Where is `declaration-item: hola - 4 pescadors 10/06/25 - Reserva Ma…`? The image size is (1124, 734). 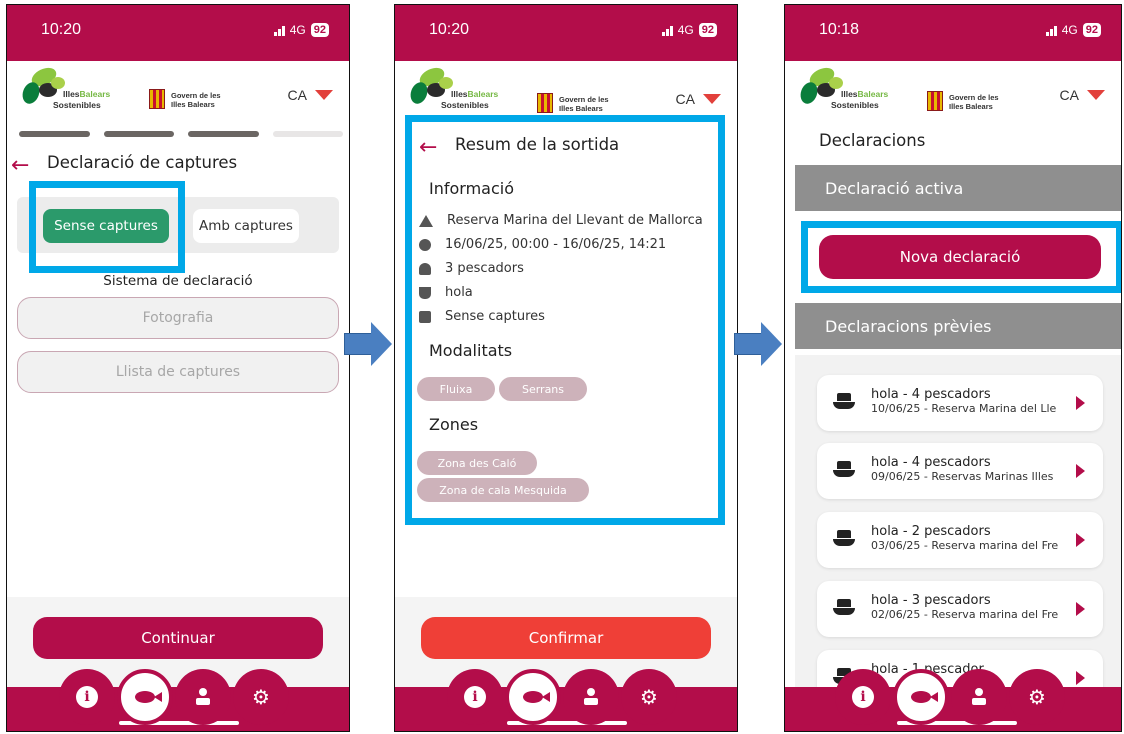
declaration-item: hola - 4 pescadors 10/06/25 - Reserva Ma… is located at coordinates (960, 403).